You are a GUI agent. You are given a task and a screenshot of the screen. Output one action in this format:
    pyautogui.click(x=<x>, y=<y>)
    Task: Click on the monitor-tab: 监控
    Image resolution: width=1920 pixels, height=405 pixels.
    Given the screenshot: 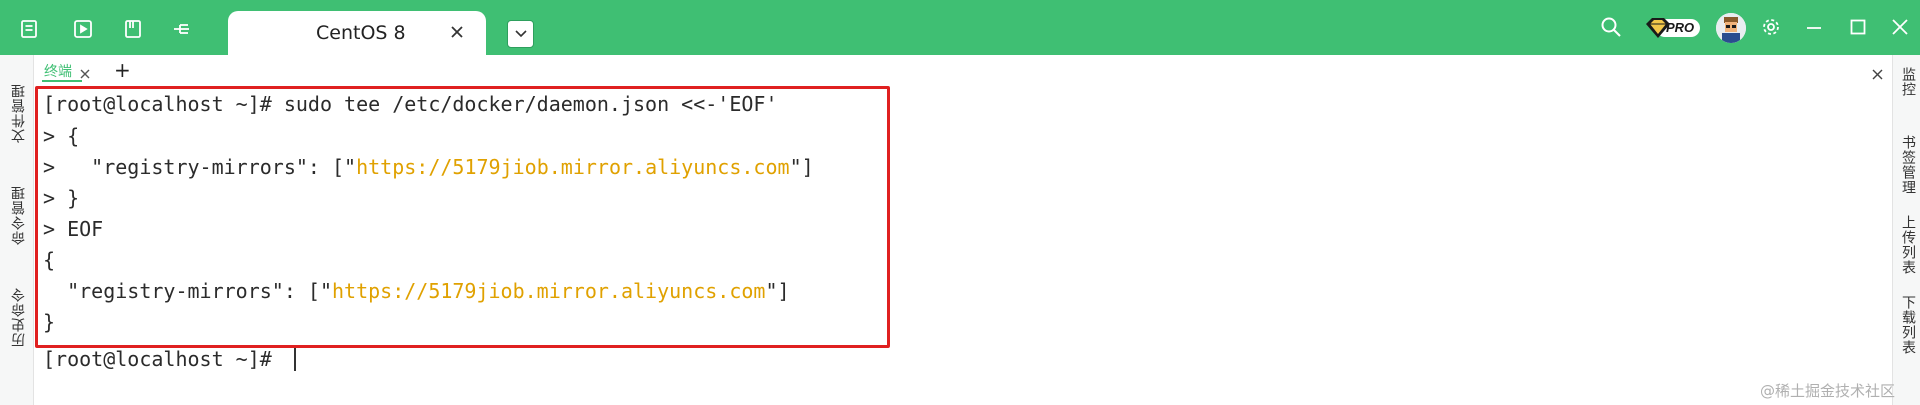 What is the action you would take?
    pyautogui.click(x=1908, y=82)
    